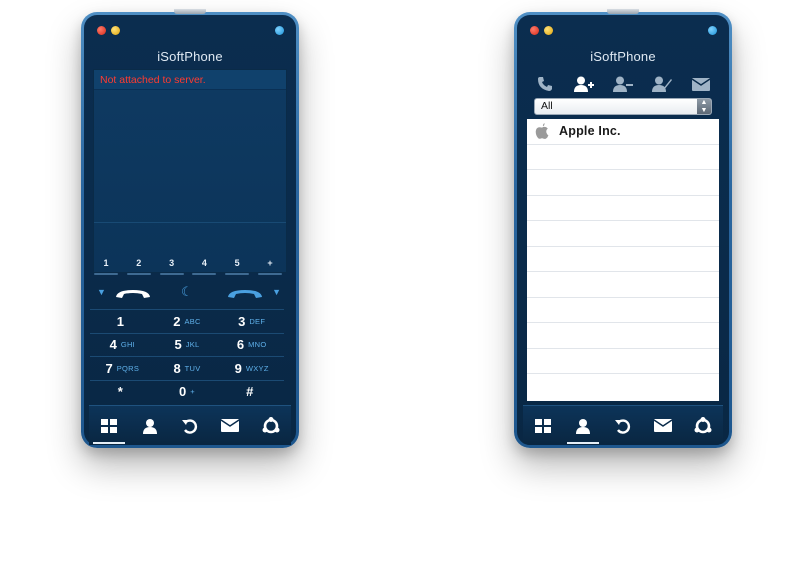  I want to click on key-letters: GHI, so click(128, 345).